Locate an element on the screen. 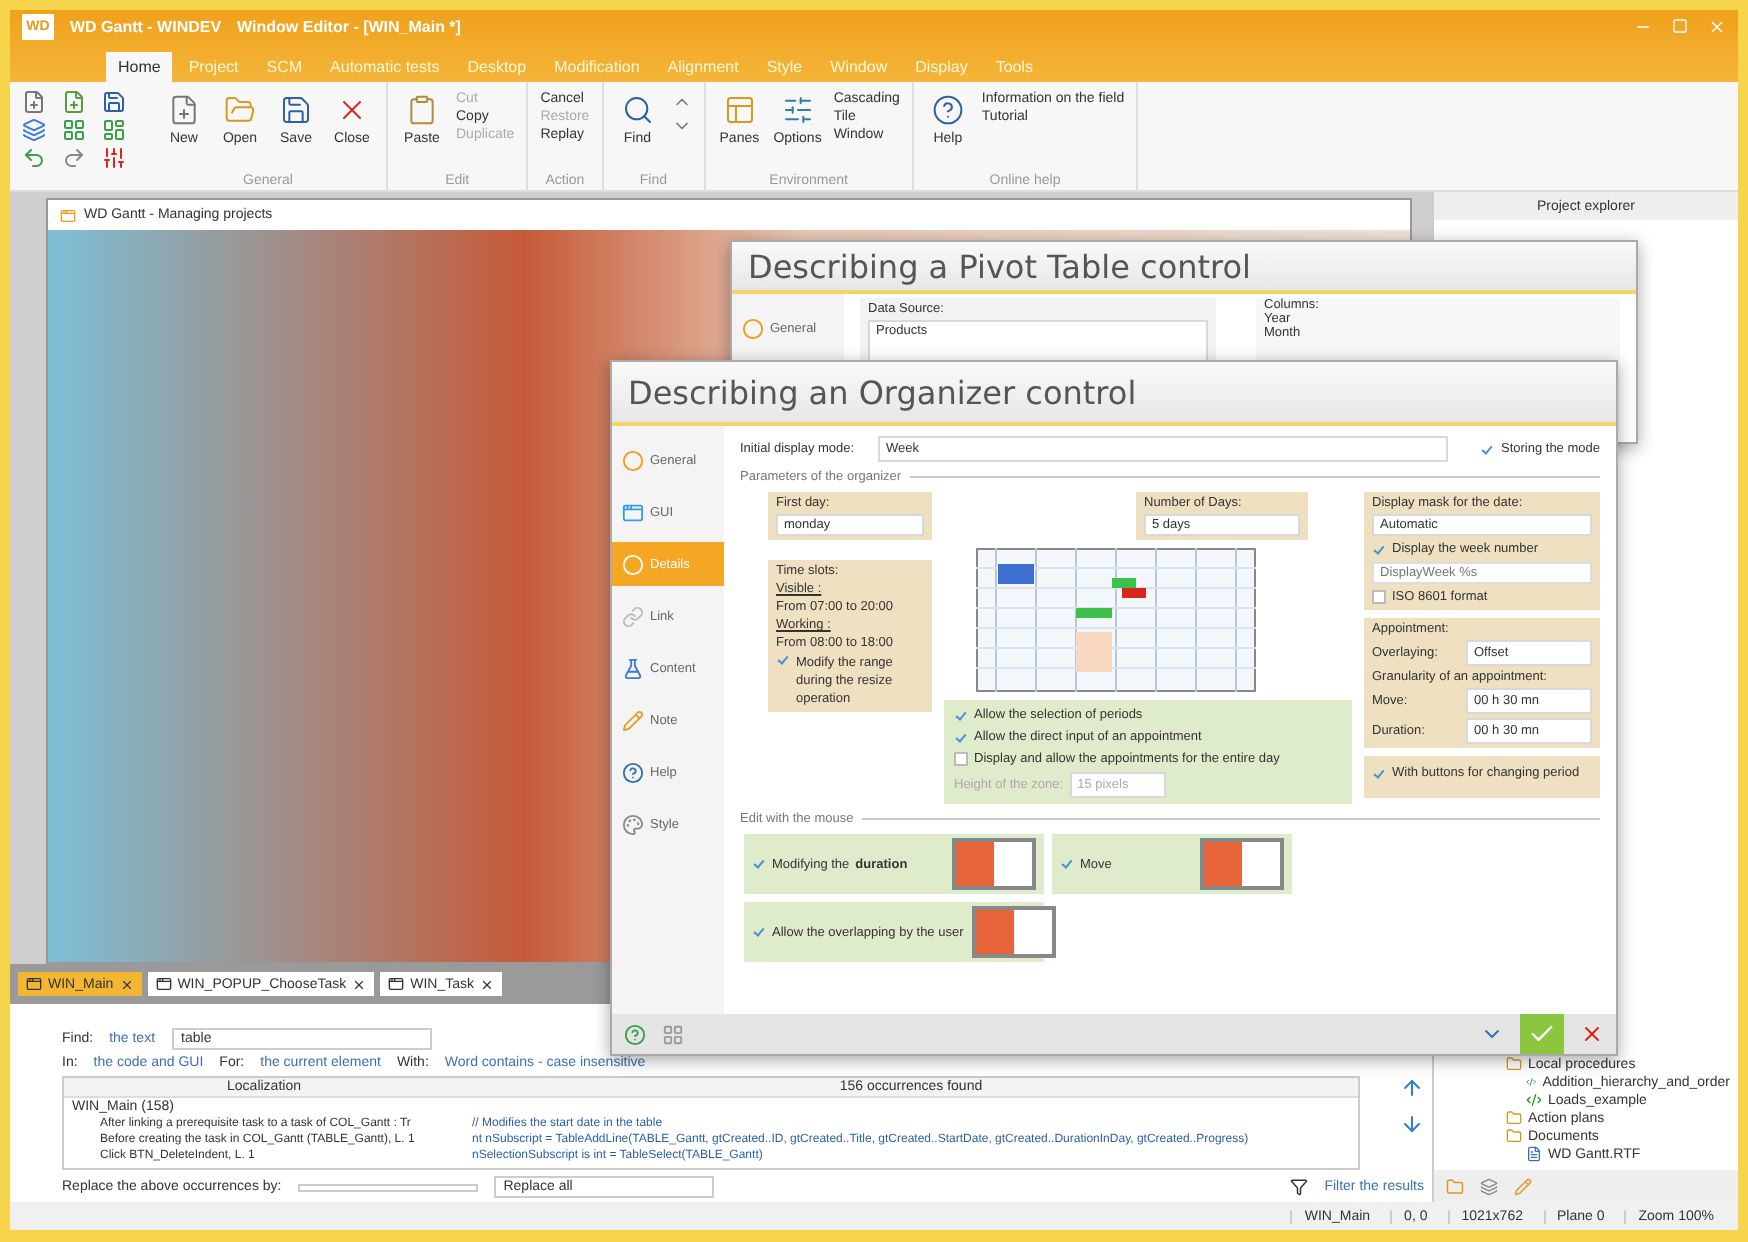 The width and height of the screenshot is (1748, 1242). dialog-title: Describing an Organizer control is located at coordinates (882, 392).